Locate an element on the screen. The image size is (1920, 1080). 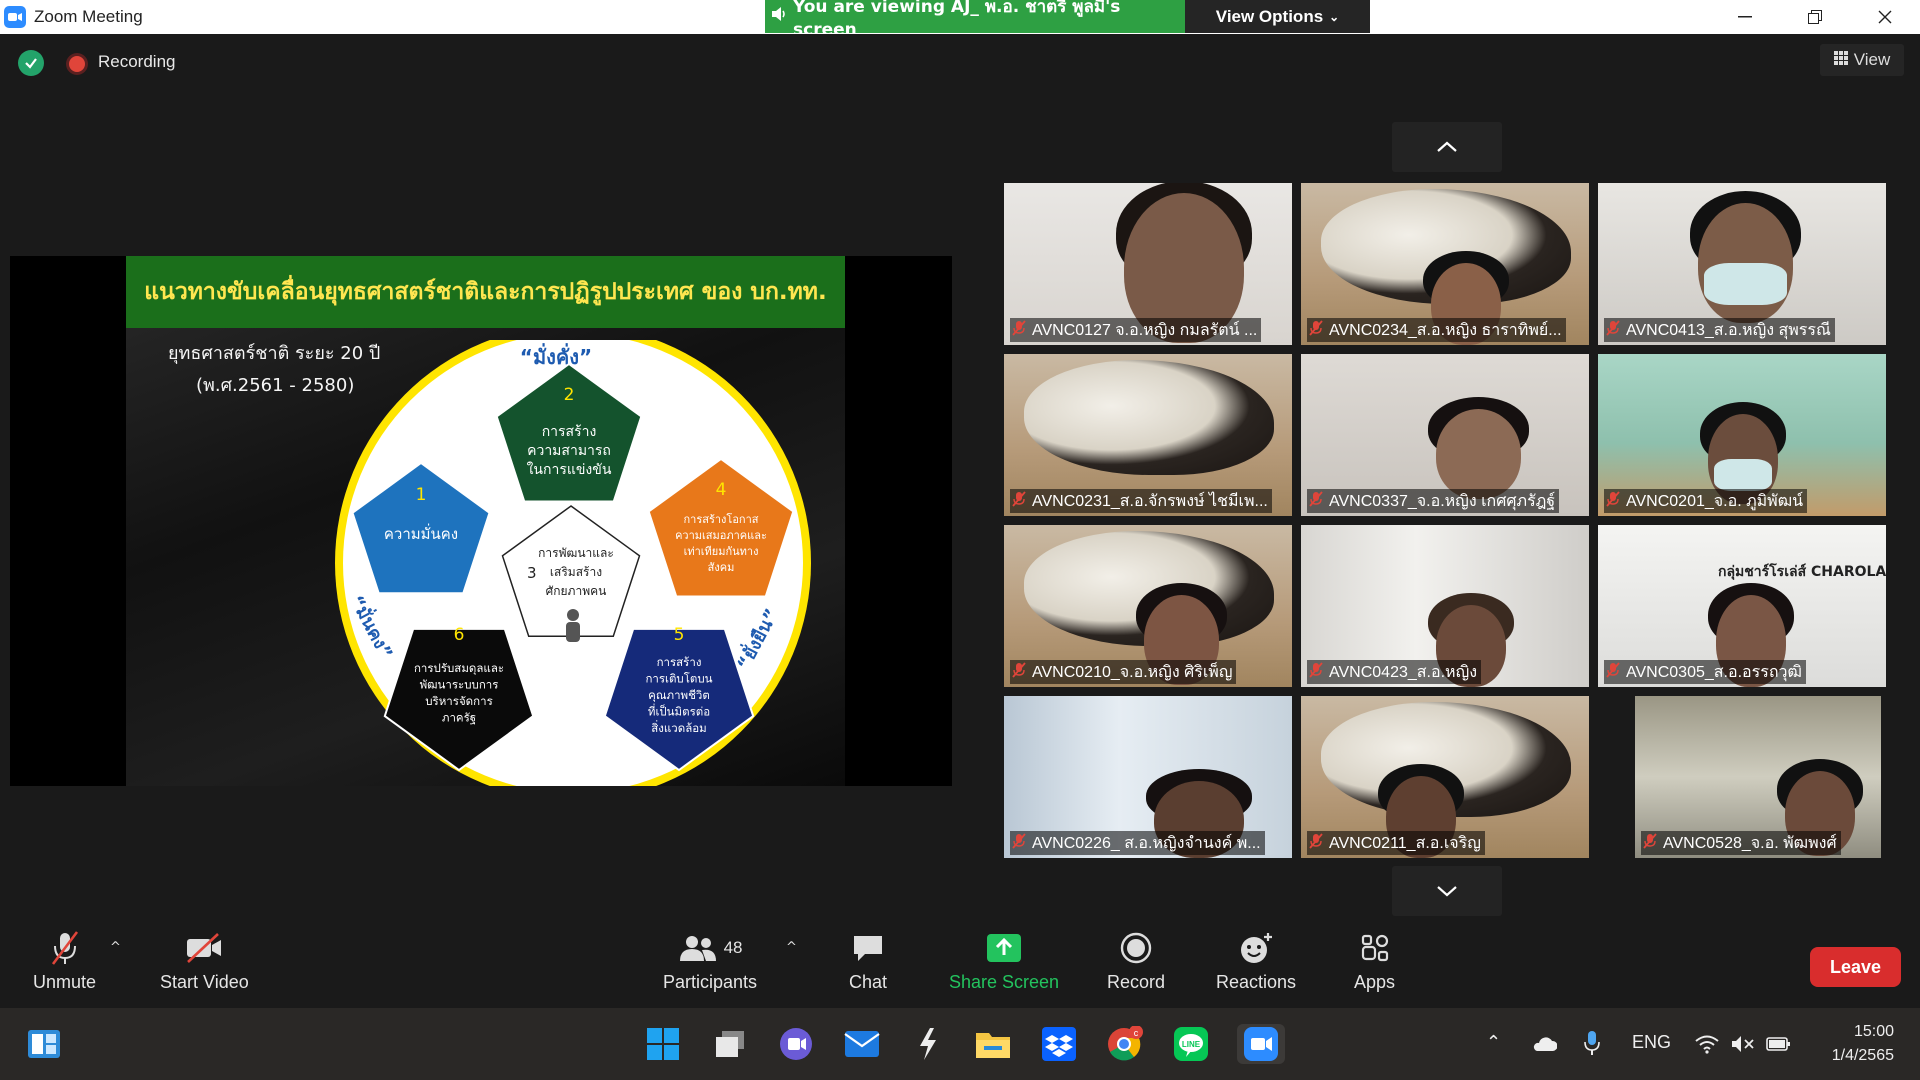
pentagon-text-line: ศักยภาพคน is located at coordinates (576, 591).